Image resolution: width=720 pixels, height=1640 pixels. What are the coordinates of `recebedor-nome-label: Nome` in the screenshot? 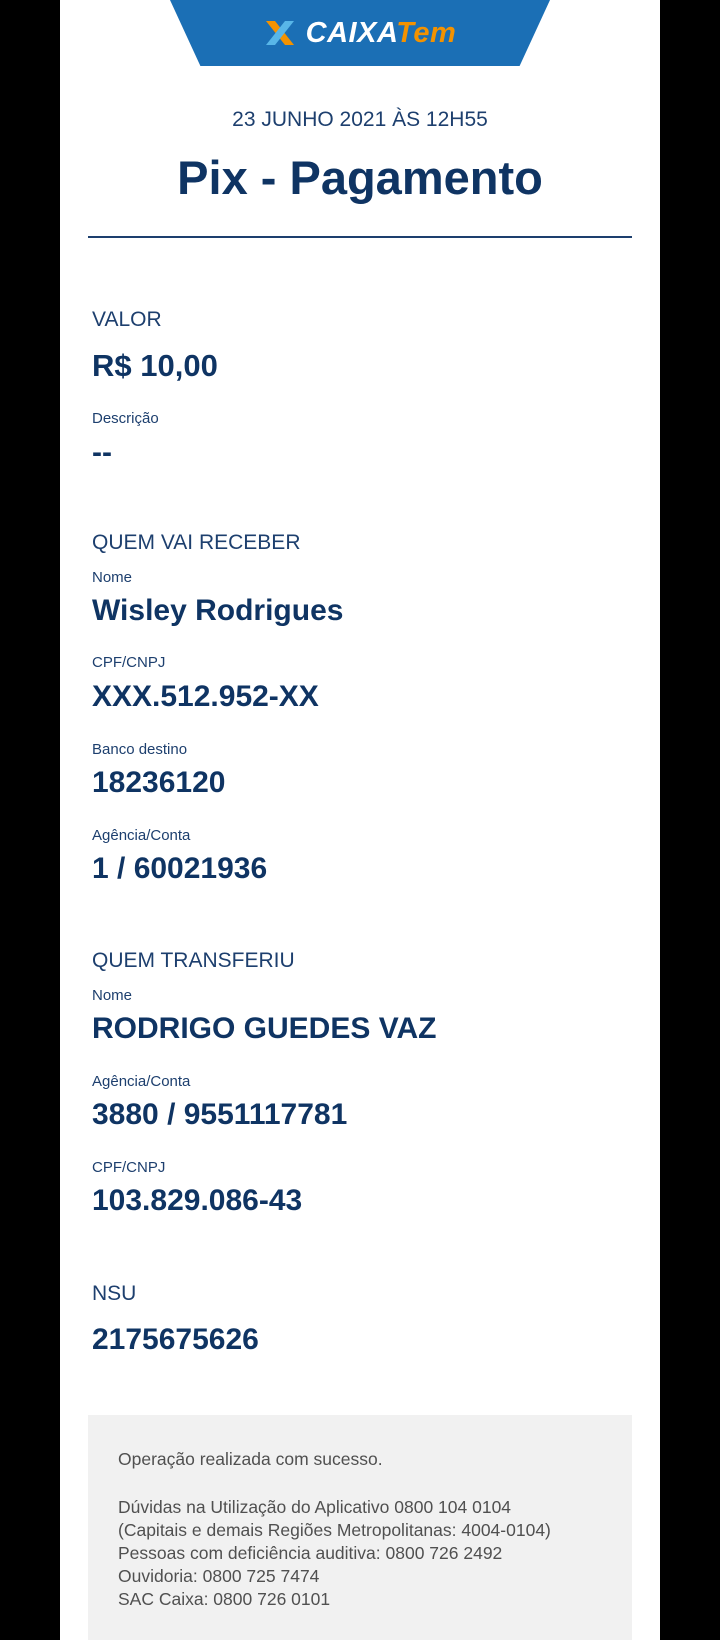 It's located at (112, 577).